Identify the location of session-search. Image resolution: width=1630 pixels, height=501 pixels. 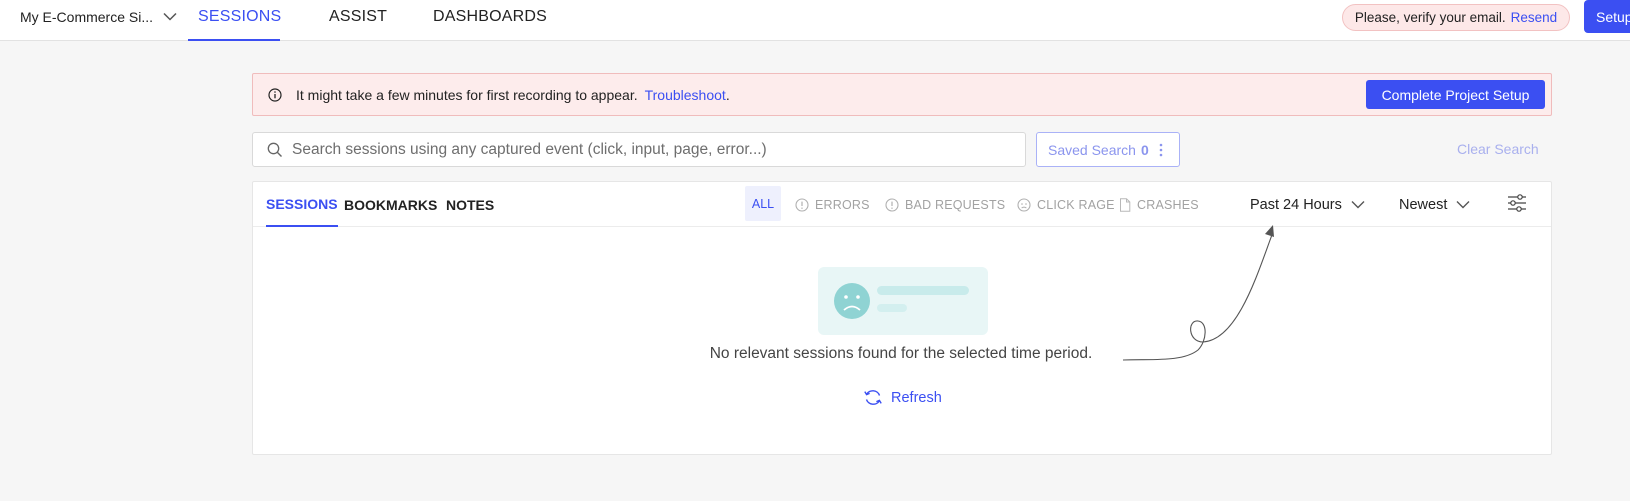
(639, 149).